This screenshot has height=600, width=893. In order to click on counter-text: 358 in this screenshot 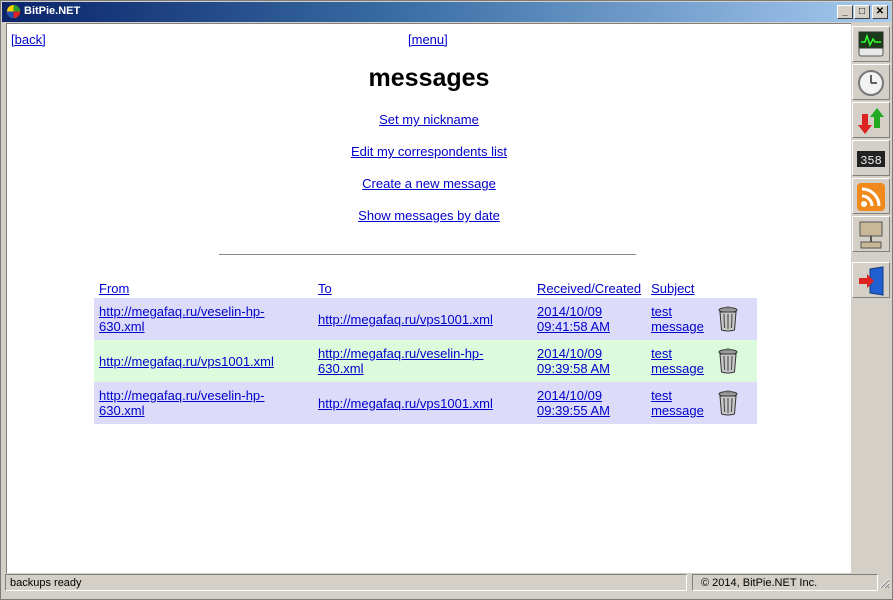, I will do `click(871, 161)`.